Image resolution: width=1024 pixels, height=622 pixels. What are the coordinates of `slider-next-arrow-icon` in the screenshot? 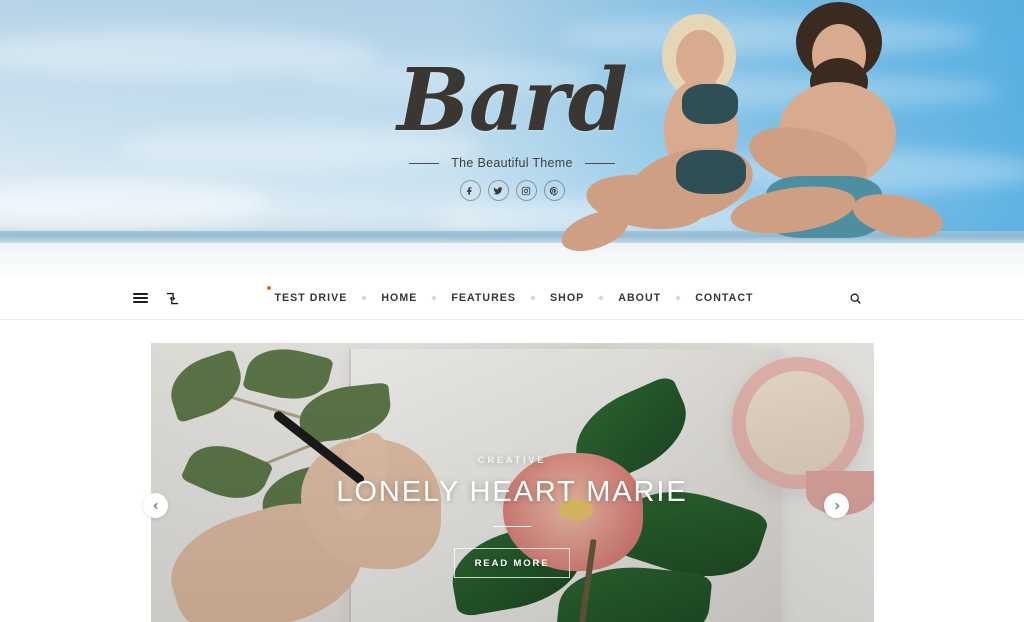 It's located at (836, 505).